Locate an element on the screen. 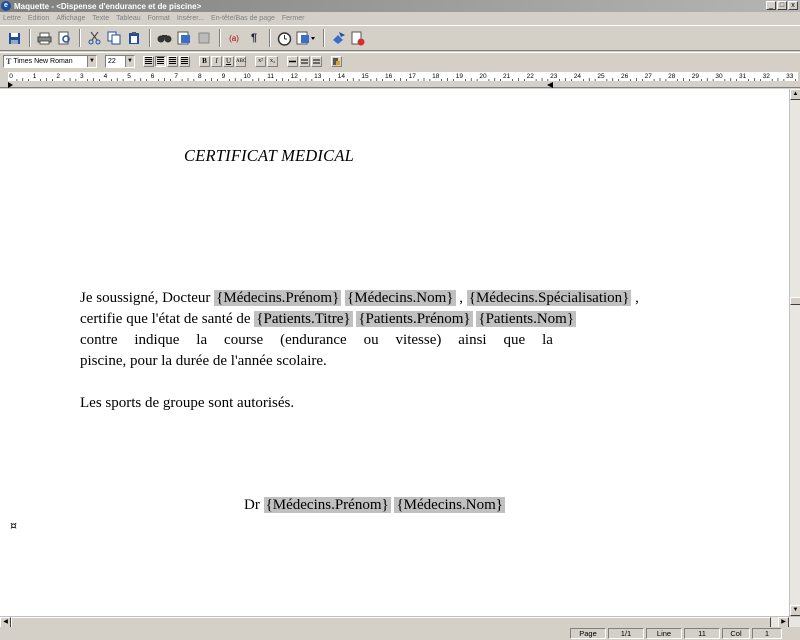 The height and width of the screenshot is (640, 800). find-icon is located at coordinates (164, 38).